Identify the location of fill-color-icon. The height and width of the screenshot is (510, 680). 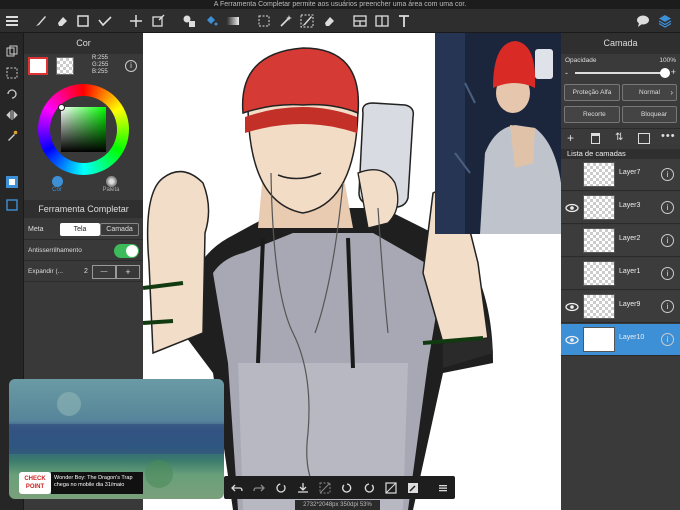
(189, 21).